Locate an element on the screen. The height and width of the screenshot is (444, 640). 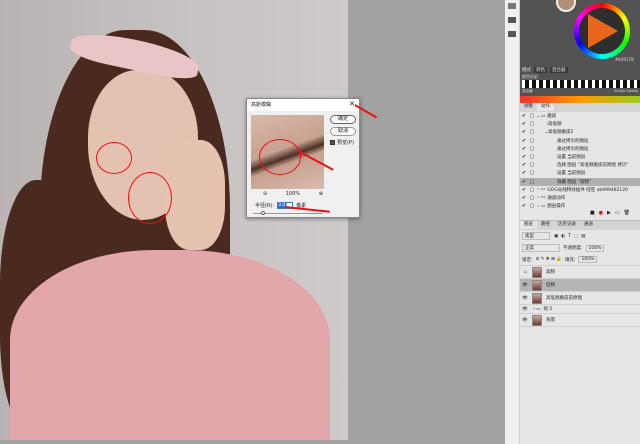
action-item: ✔ ▢ › ▭ 通道动作 is located at coordinates (580, 198).